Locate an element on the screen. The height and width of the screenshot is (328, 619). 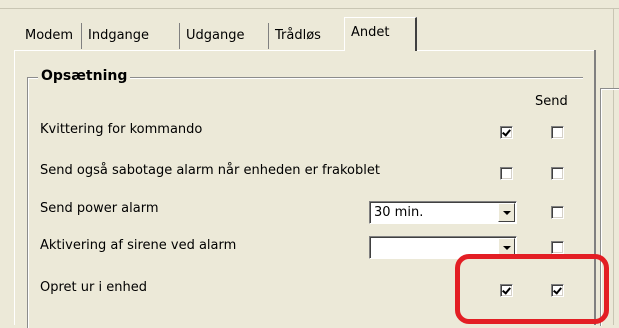
power-alarm-select: 30 min. is located at coordinates (443, 212).